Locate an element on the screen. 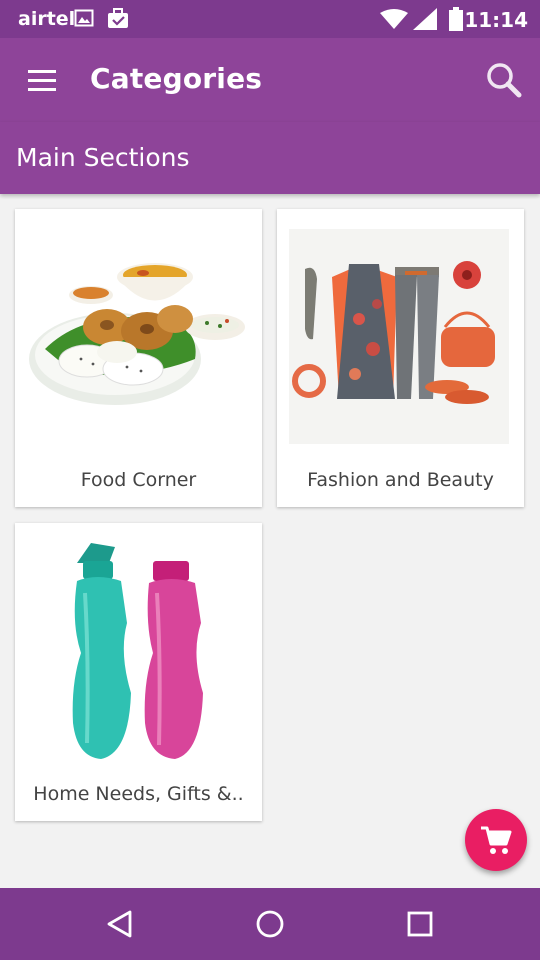  app-bar: Categories is located at coordinates (270, 80).